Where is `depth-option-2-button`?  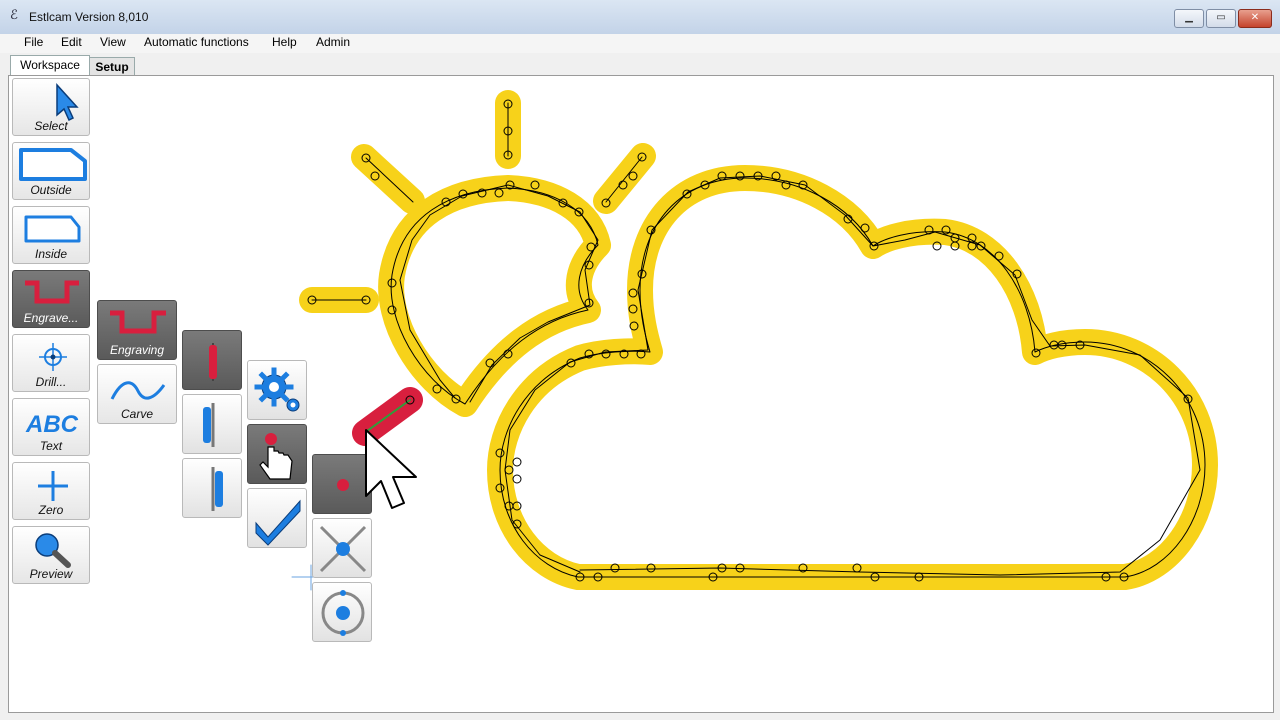 depth-option-2-button is located at coordinates (212, 424).